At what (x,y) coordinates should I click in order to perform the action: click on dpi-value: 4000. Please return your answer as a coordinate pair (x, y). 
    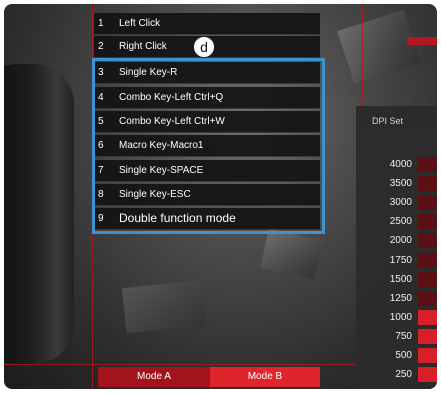
    Looking at the image, I should click on (400, 164).